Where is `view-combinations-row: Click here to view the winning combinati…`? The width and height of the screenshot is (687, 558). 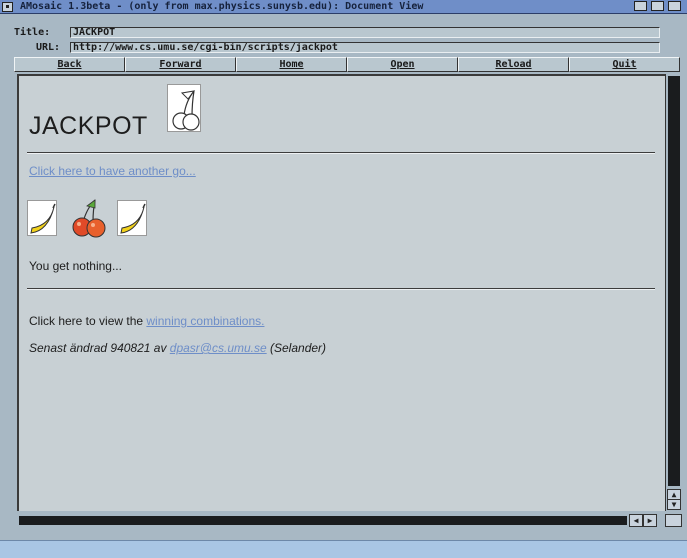
view-combinations-row: Click here to view the winning combinati… is located at coordinates (146, 321).